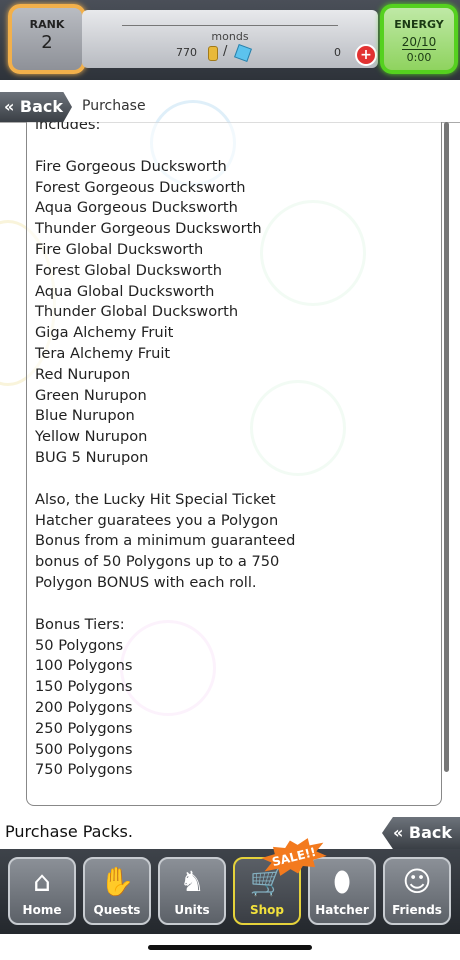 The image size is (460, 960). What do you see at coordinates (91, 395) in the screenshot?
I see `list-item: Green Nurupon` at bounding box center [91, 395].